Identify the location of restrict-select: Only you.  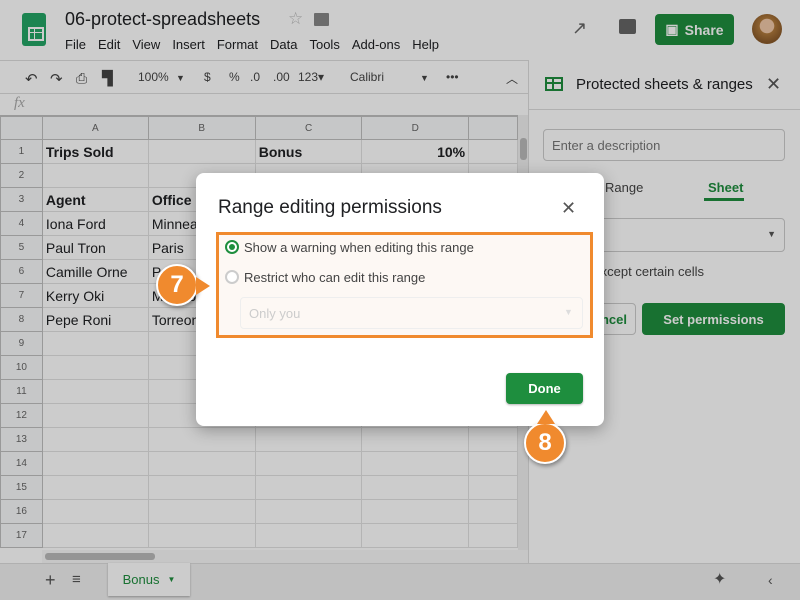
(411, 313).